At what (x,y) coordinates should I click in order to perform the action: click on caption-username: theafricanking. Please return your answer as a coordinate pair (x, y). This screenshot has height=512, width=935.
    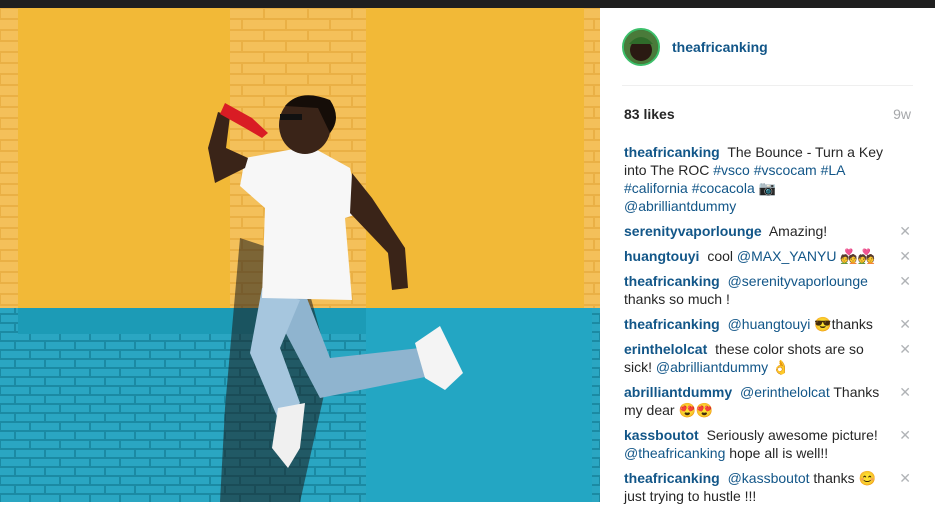
    Looking at the image, I should click on (672, 152).